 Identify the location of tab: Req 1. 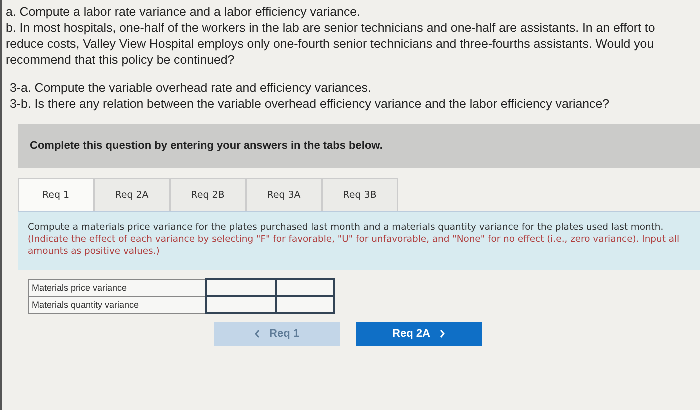
(56, 194).